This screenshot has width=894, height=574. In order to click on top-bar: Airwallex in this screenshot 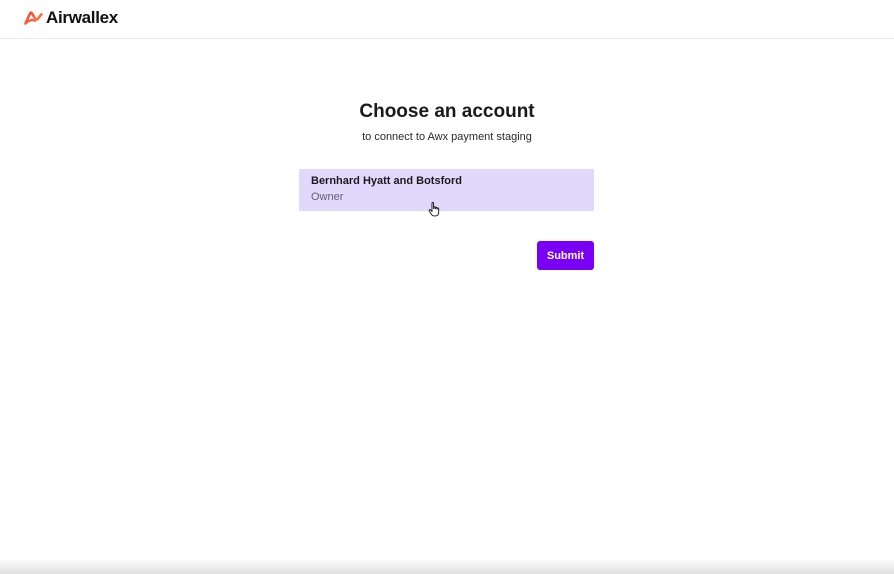, I will do `click(447, 19)`.